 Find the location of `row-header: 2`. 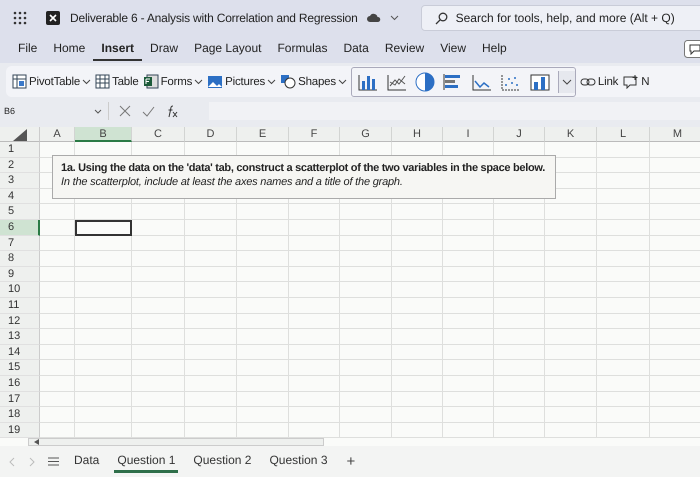

row-header: 2 is located at coordinates (20, 166).